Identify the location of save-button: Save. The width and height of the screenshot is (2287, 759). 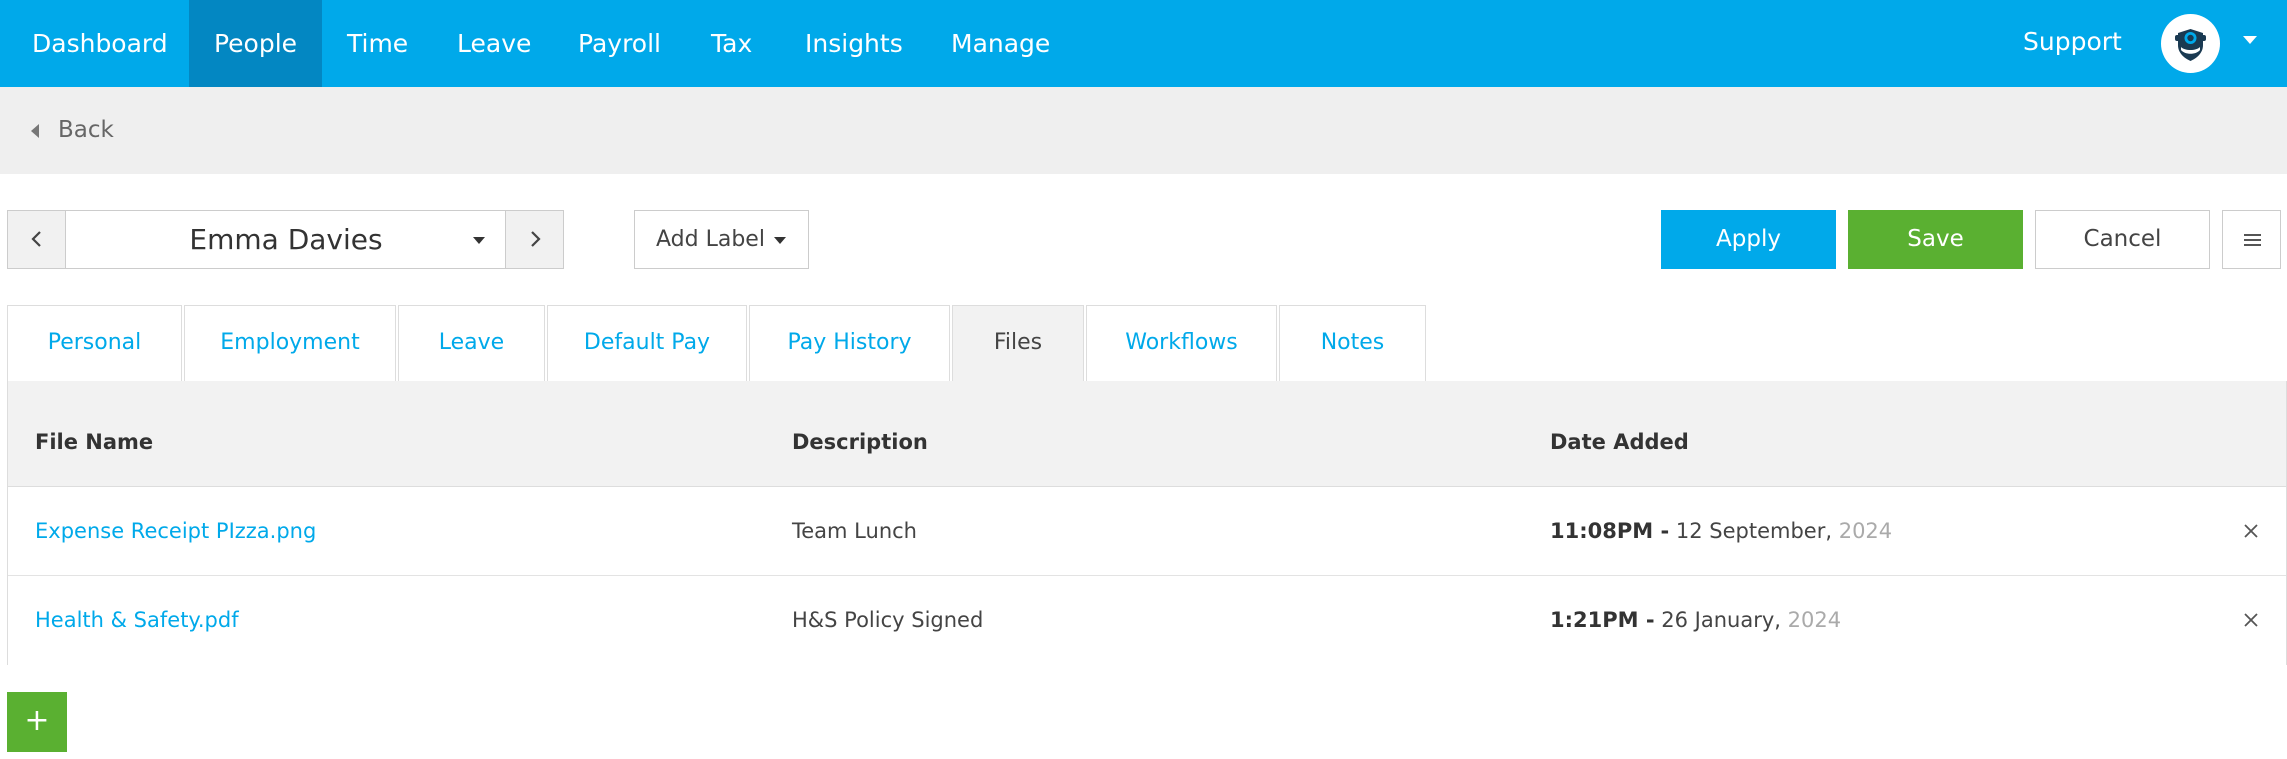
(1935, 239).